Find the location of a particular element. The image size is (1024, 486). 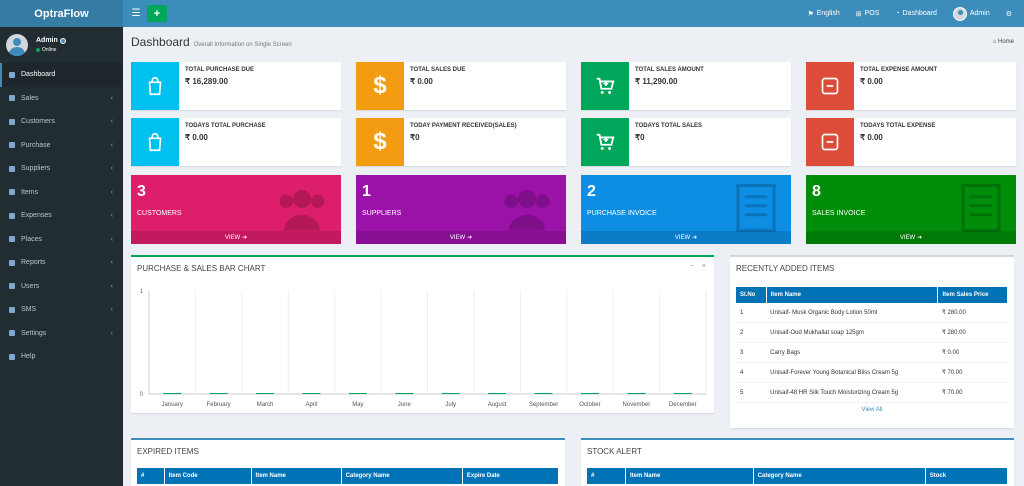

table-cell: ₹ 280.00 is located at coordinates (972, 332).